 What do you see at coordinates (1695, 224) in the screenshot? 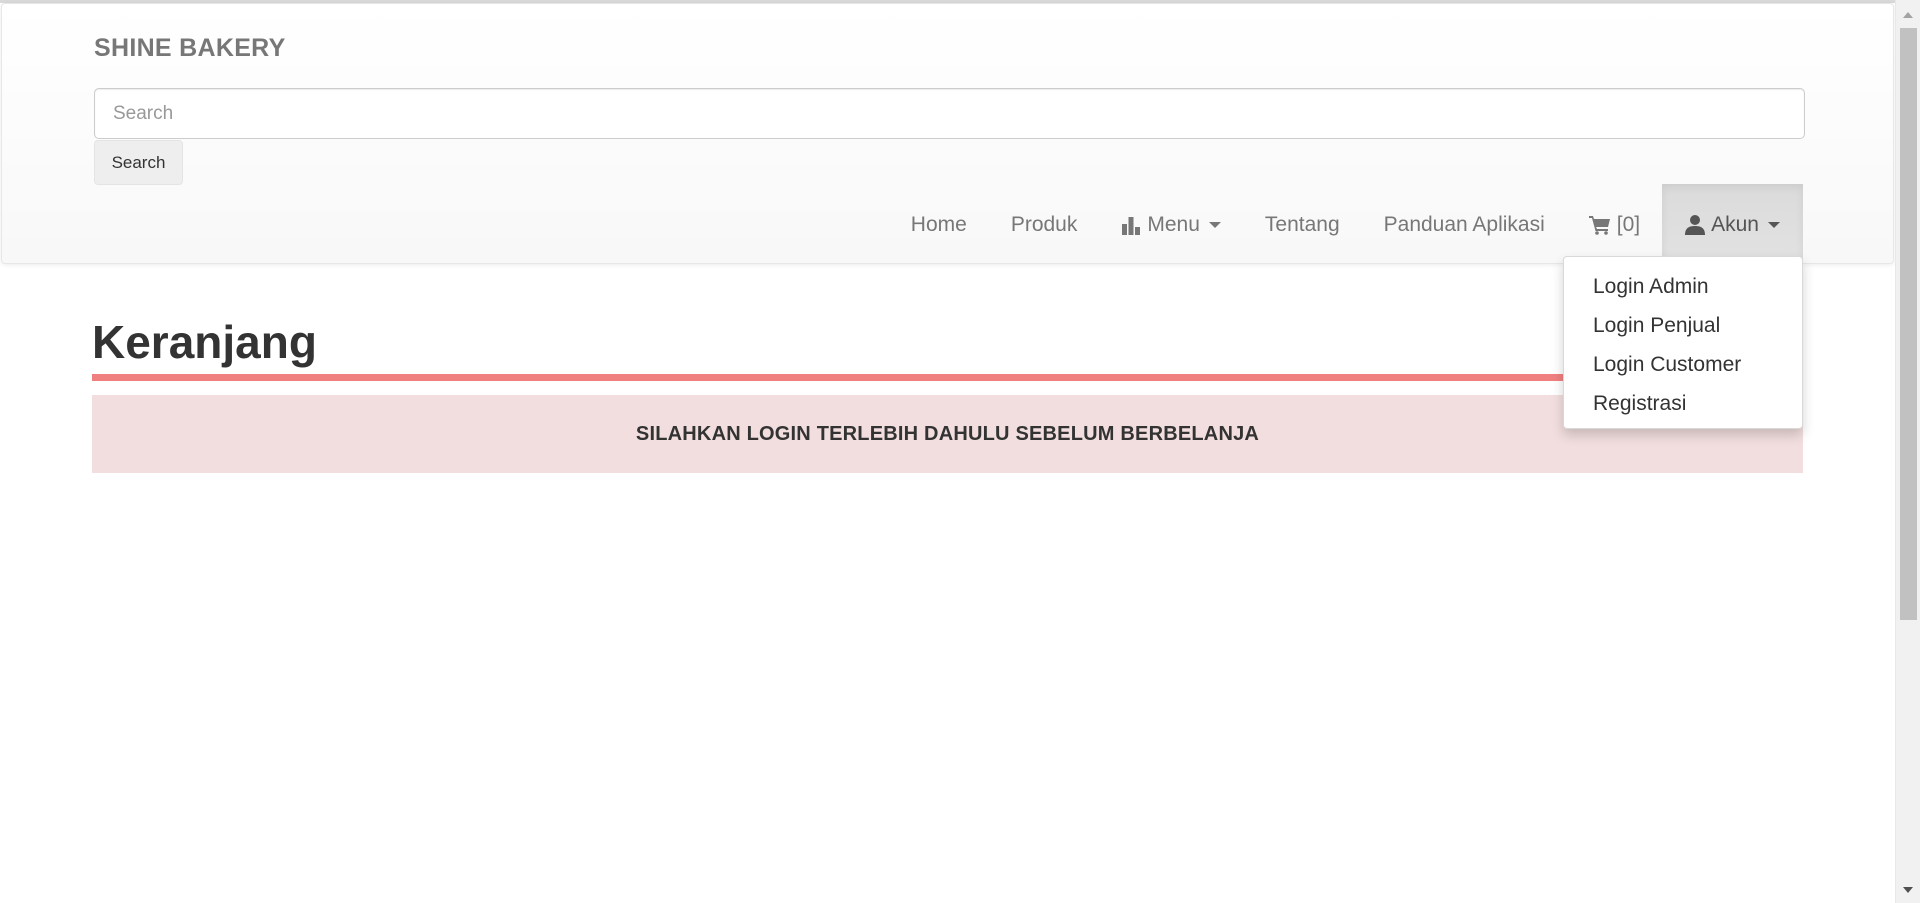
I see `user-icon` at bounding box center [1695, 224].